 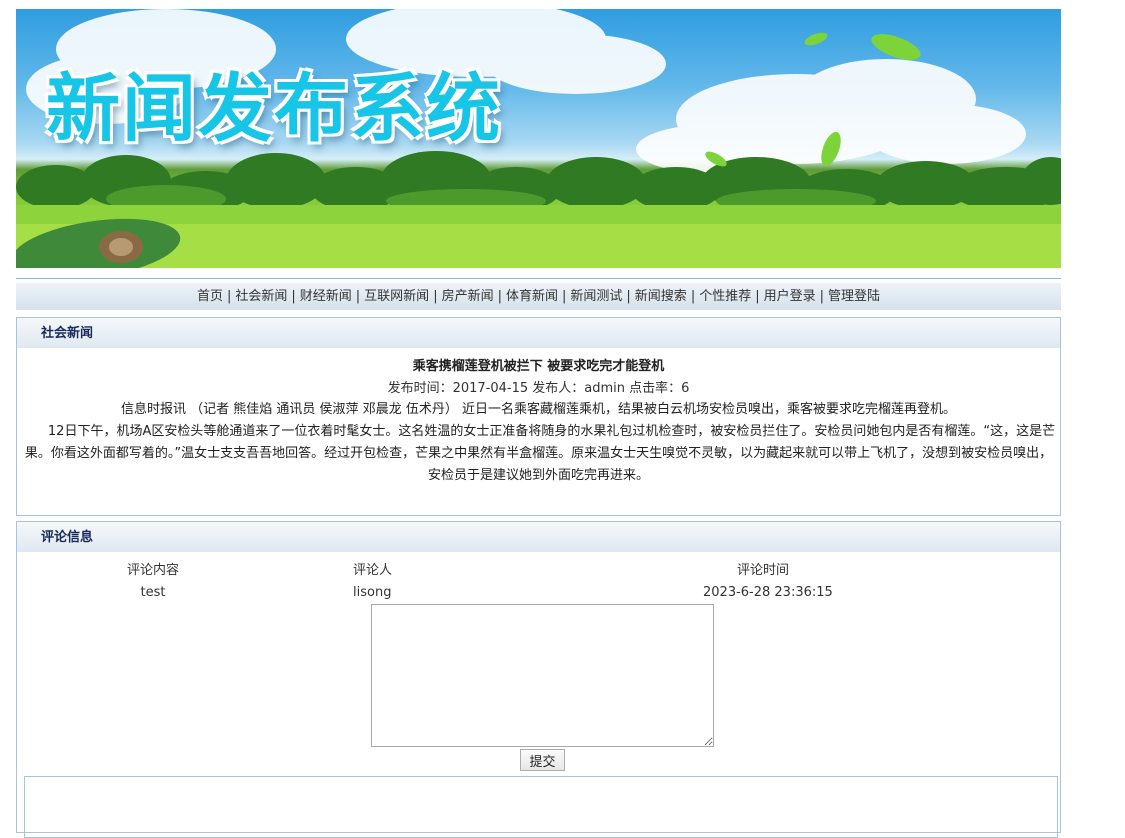 I want to click on nav-finance-news: 财经新闻, so click(x=326, y=296).